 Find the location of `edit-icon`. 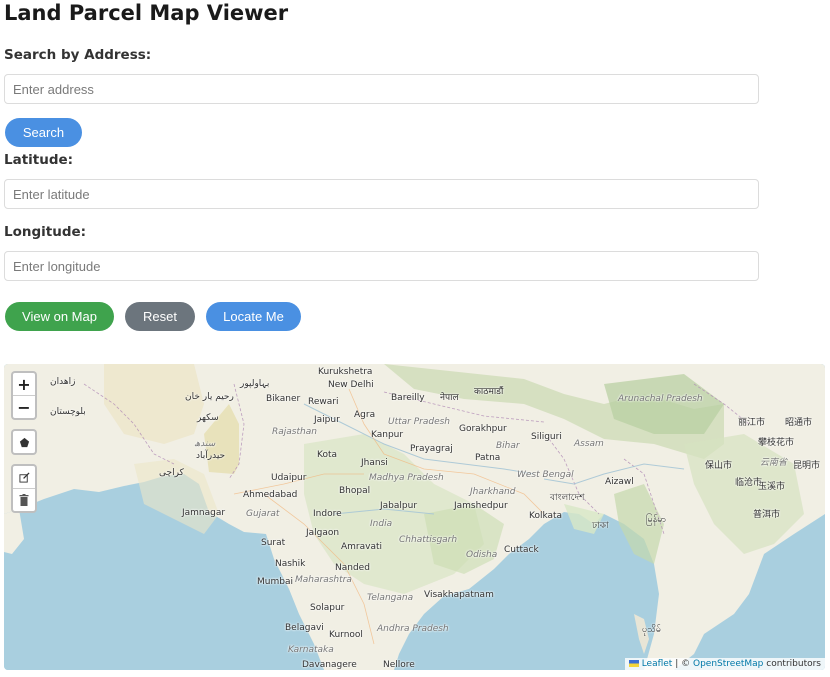

edit-icon is located at coordinates (24, 477).